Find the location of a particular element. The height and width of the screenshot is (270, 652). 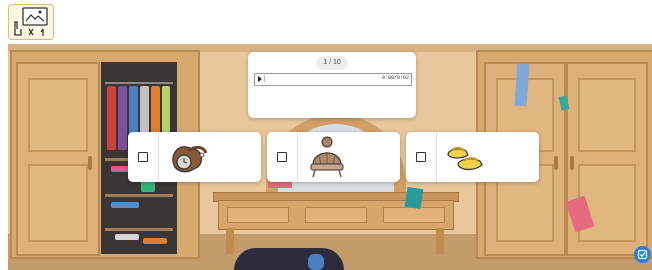

vanity-leg-left is located at coordinates (230, 241).